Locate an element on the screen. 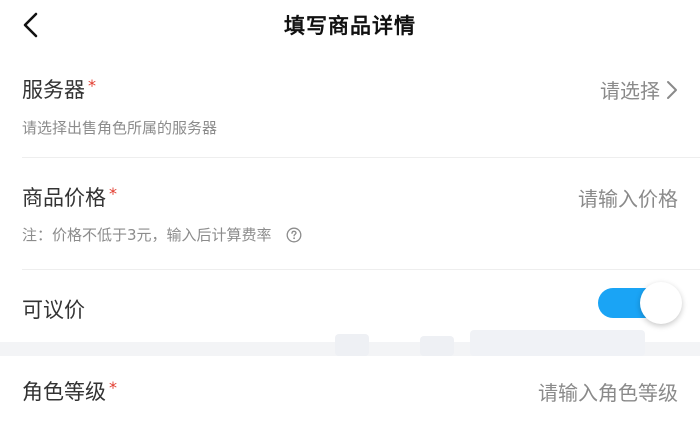  top-nav-bar: 填写商品详情 is located at coordinates (350, 27).